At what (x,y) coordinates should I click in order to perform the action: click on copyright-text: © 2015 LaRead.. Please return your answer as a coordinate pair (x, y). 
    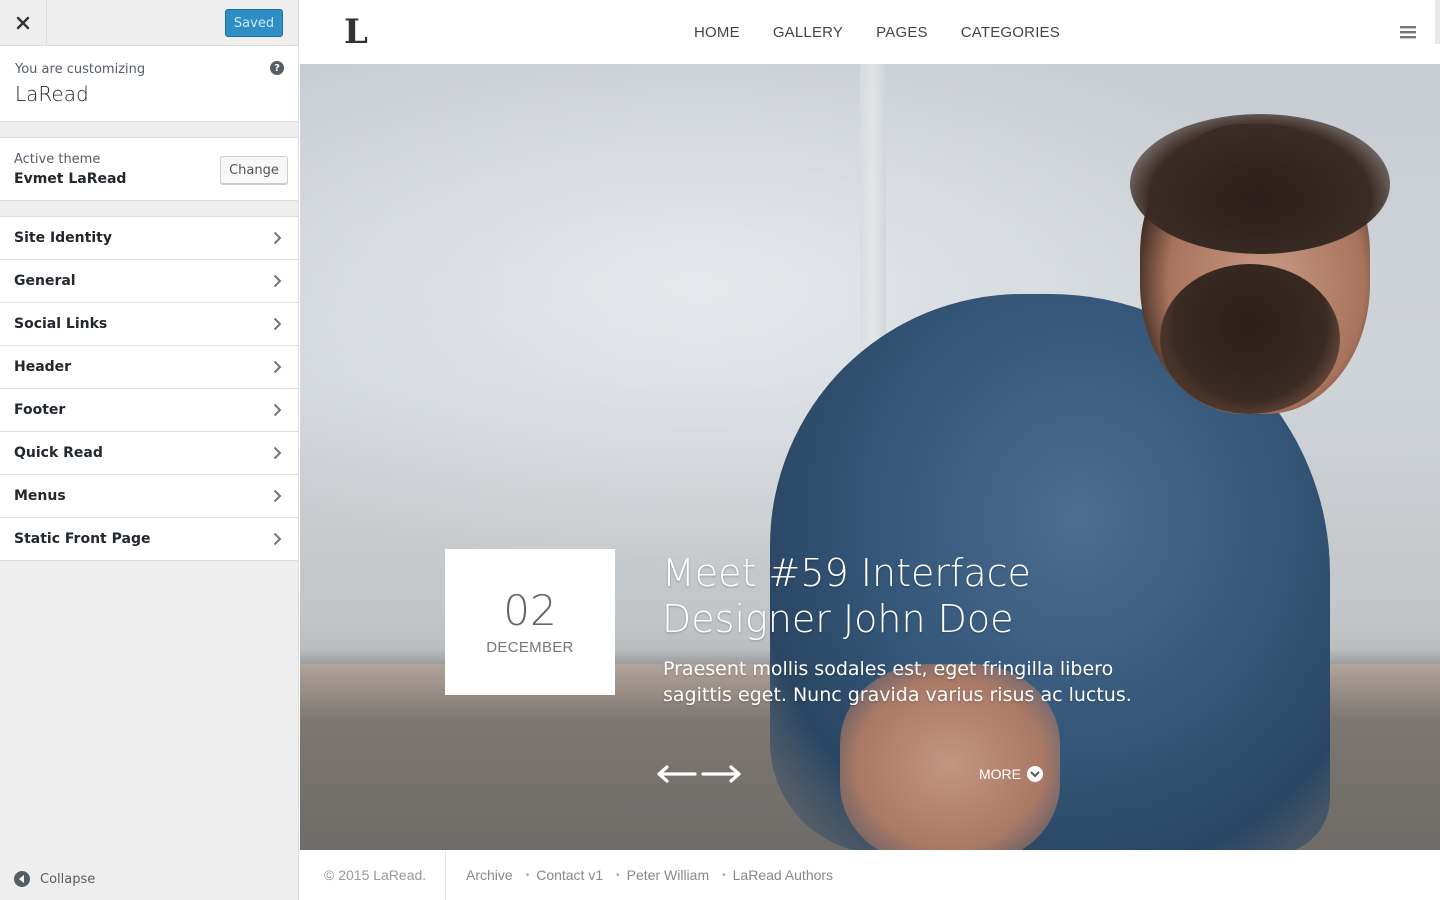
    Looking at the image, I should click on (375, 875).